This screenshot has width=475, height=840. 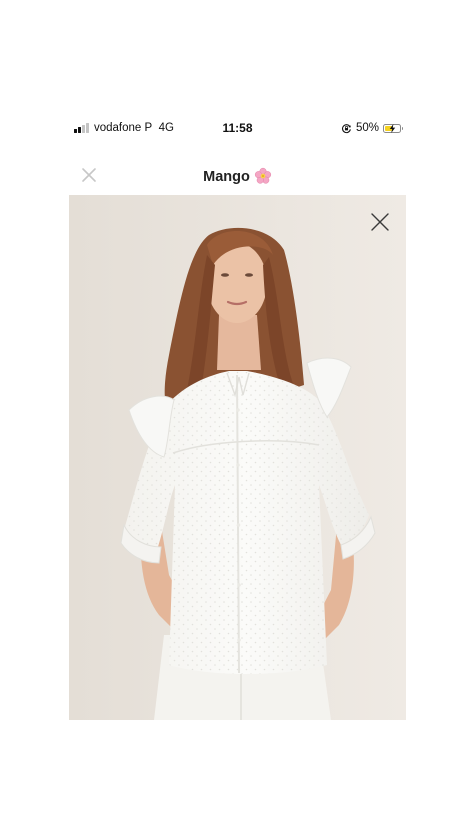 What do you see at coordinates (226, 177) in the screenshot?
I see `page-title-text: Mango` at bounding box center [226, 177].